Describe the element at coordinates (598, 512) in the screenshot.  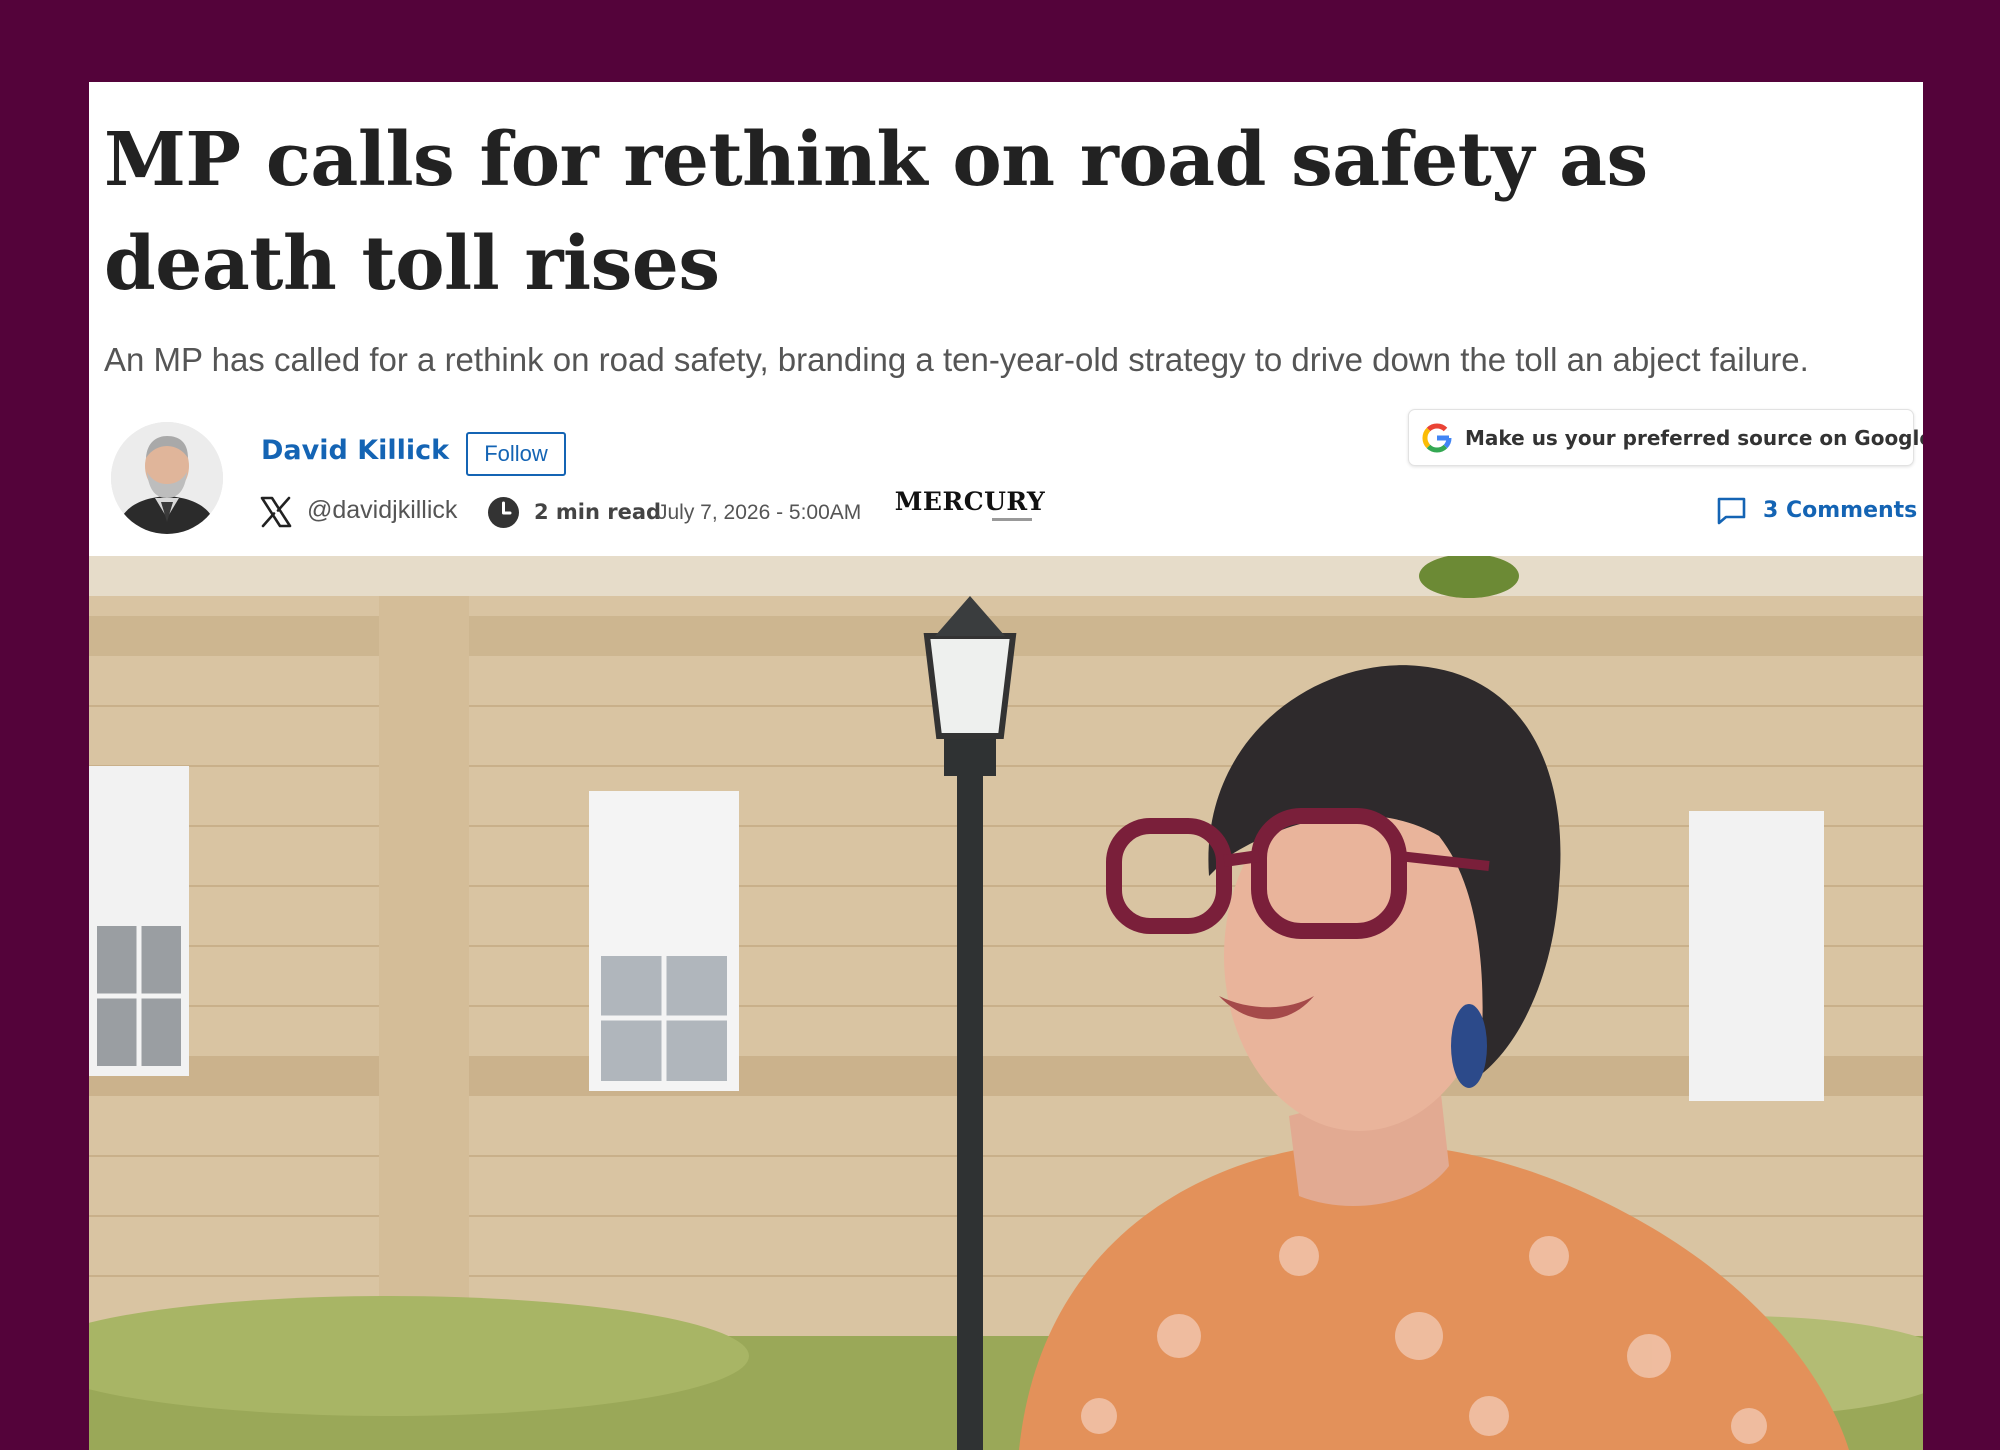
I see `read-time: 2 min read` at that location.